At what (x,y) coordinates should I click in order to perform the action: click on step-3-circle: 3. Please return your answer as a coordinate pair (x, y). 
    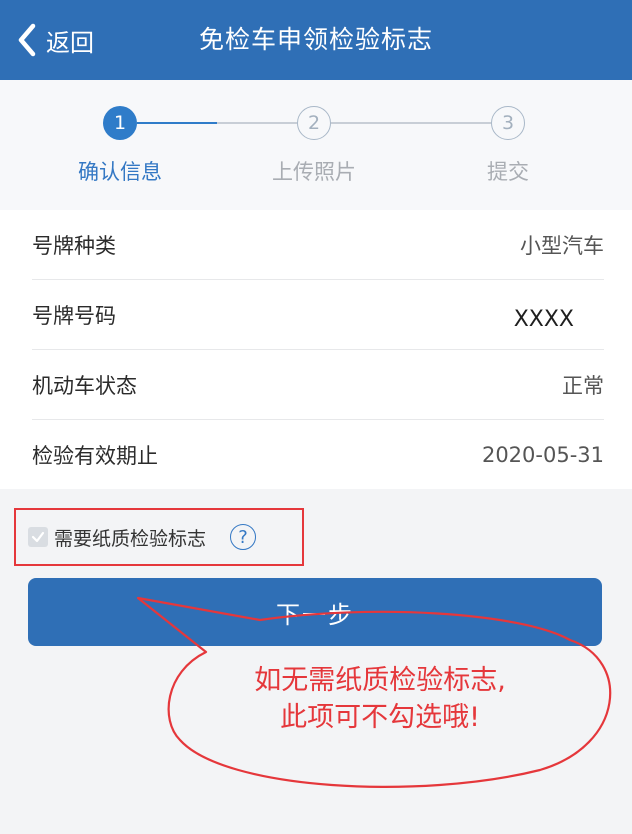
    Looking at the image, I should click on (508, 123).